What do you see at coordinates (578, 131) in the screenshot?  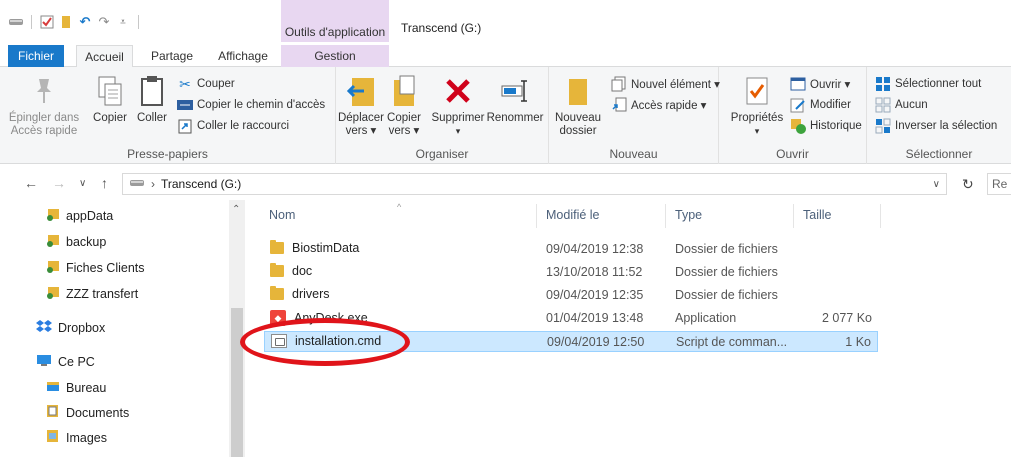 I see `new-folder-label-line2: dossier` at bounding box center [578, 131].